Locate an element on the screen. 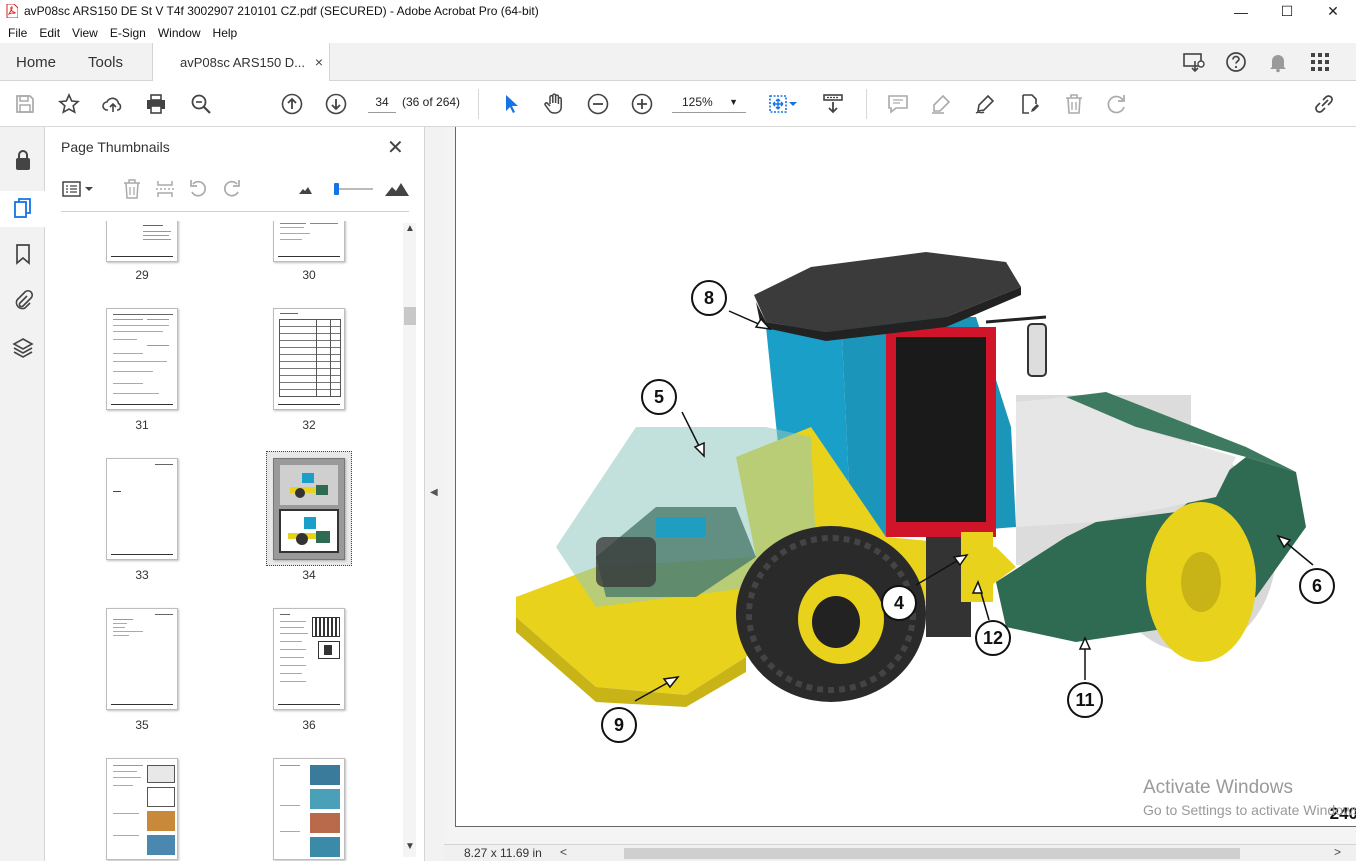  zoom-in-icon is located at coordinates (642, 104).